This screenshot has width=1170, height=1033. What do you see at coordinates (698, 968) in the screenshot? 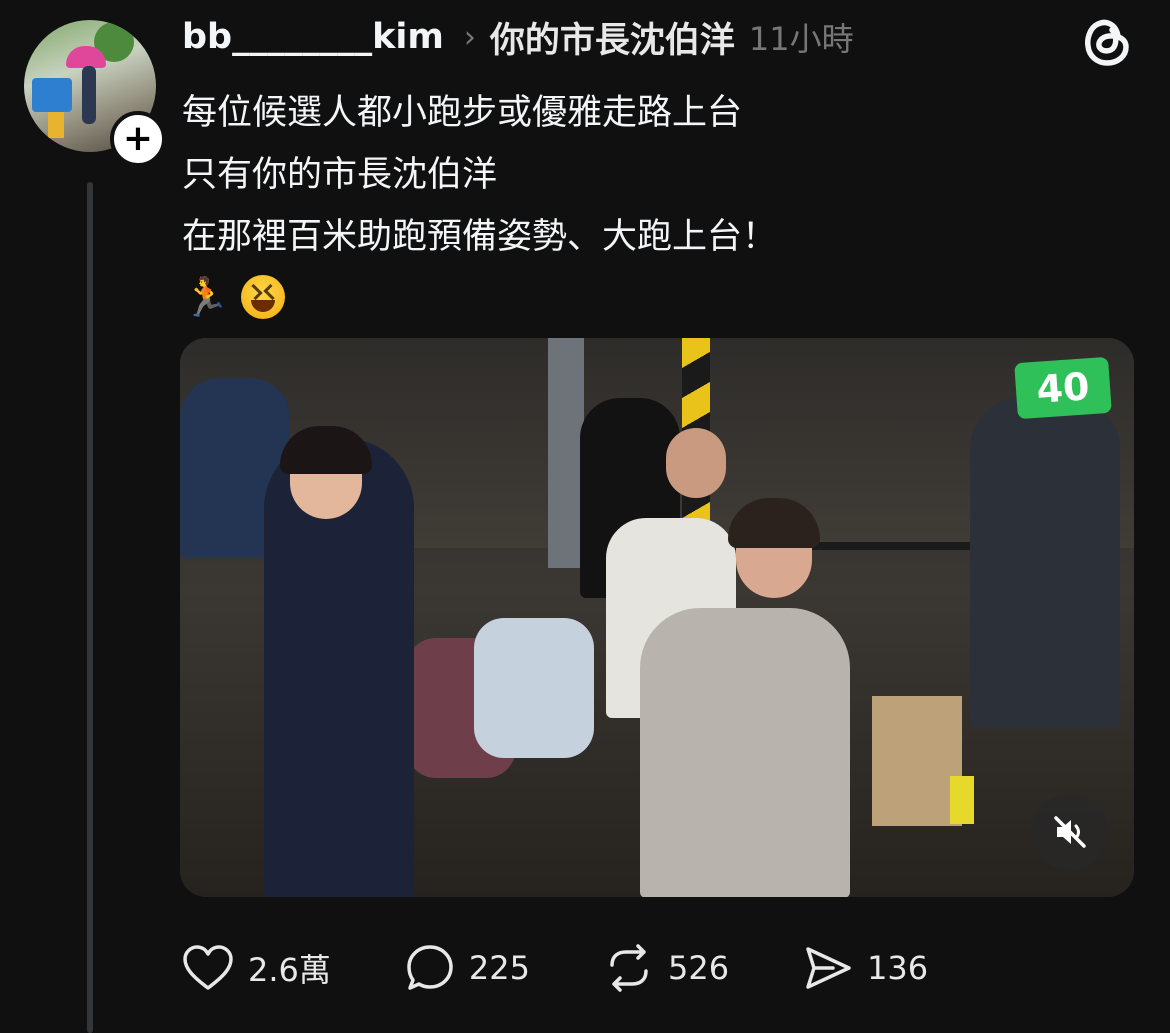
I see `repost-count: 526` at bounding box center [698, 968].